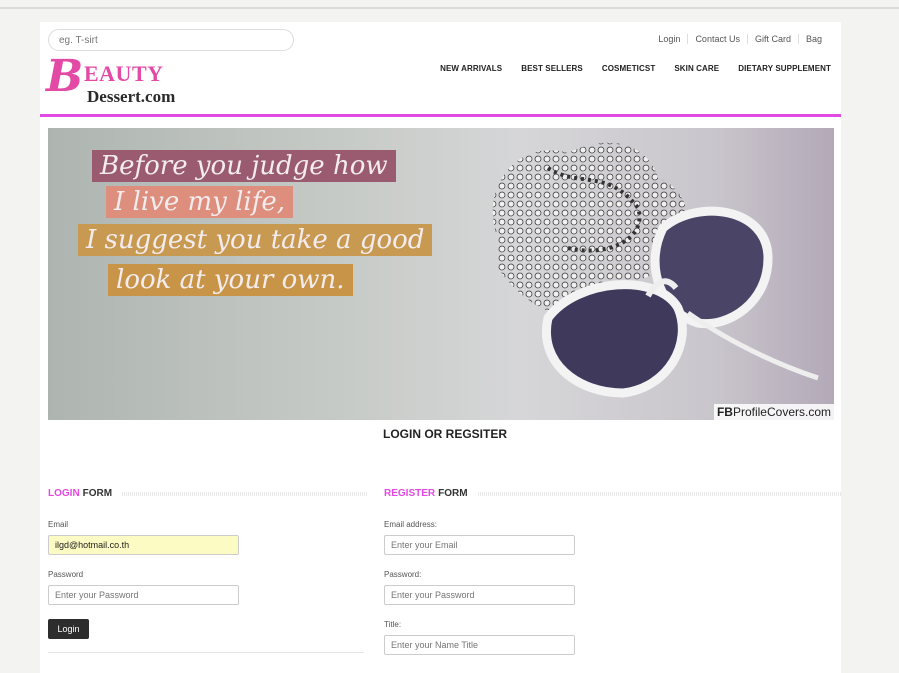 The image size is (899, 673). Describe the element at coordinates (479, 595) in the screenshot. I see `register-password-field` at that location.